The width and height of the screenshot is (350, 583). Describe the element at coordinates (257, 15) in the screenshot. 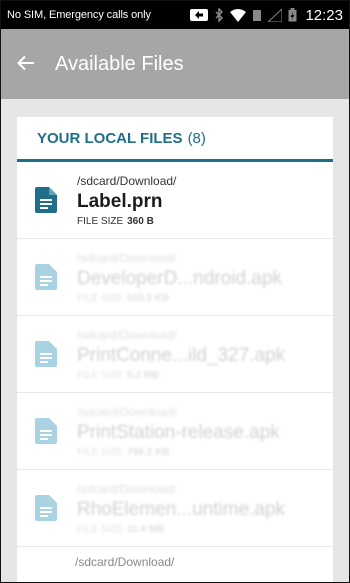

I see `sim-icon` at that location.